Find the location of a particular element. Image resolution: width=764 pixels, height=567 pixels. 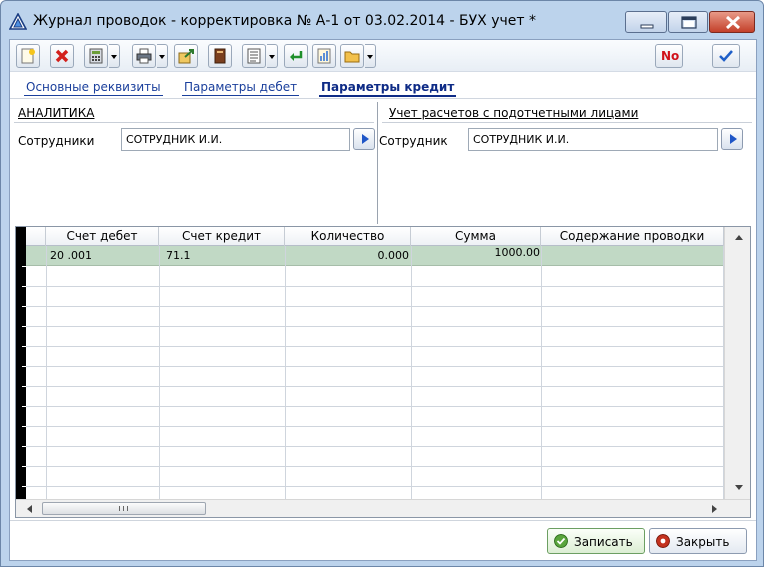

number-label: No is located at coordinates (670, 56).